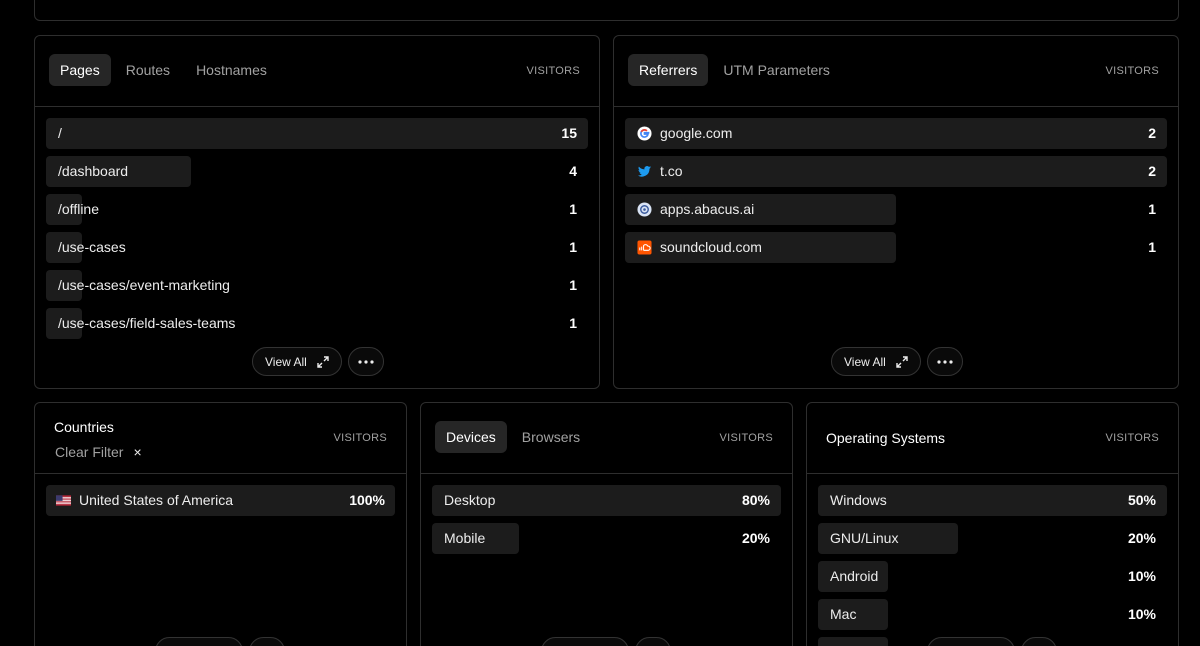 This screenshot has width=1200, height=646. What do you see at coordinates (92, 247) in the screenshot?
I see `page-path: /use-cases` at bounding box center [92, 247].